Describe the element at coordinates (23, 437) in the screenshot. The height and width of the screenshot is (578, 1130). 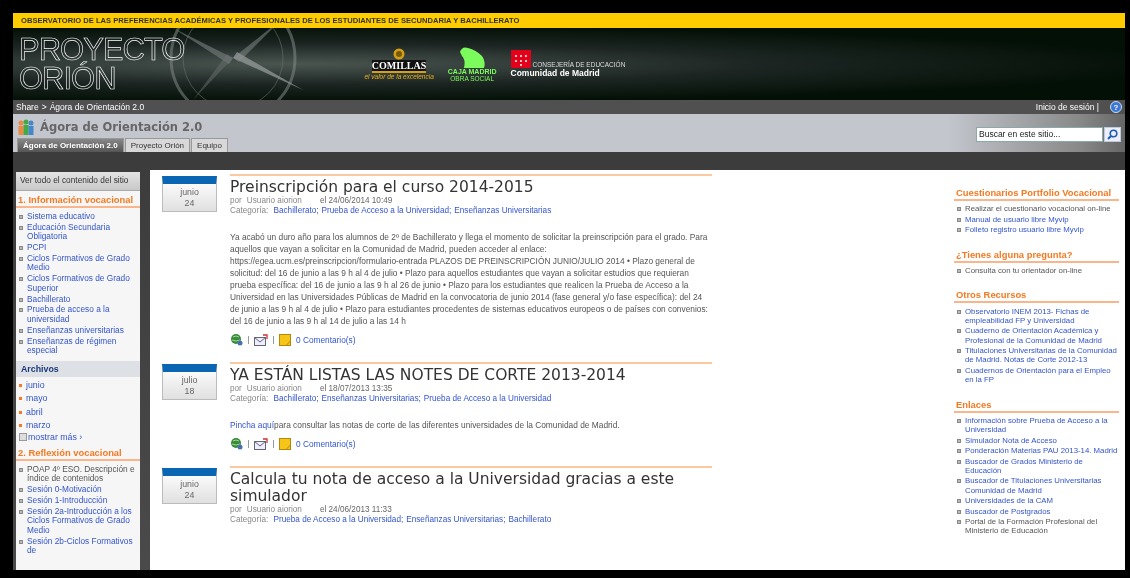
I see `expand-icon` at that location.